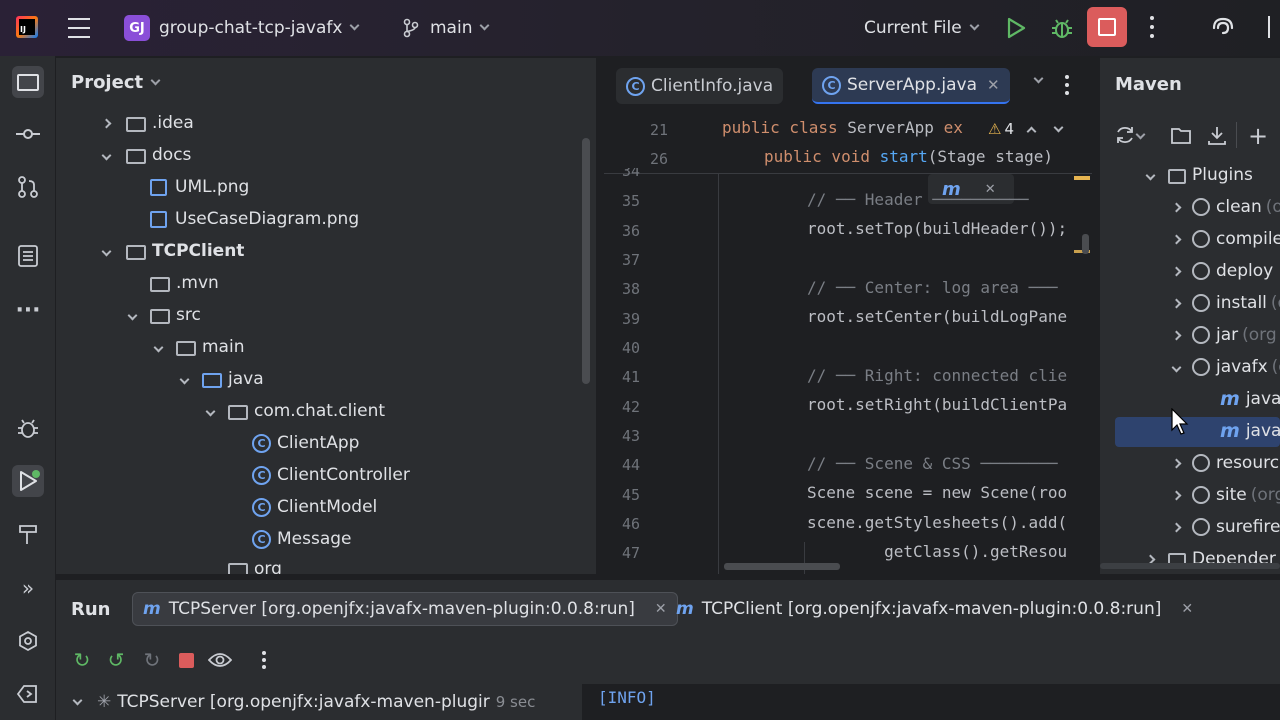 Image resolution: width=1280 pixels, height=720 pixels. What do you see at coordinates (220, 660) in the screenshot?
I see `view-icon` at bounding box center [220, 660].